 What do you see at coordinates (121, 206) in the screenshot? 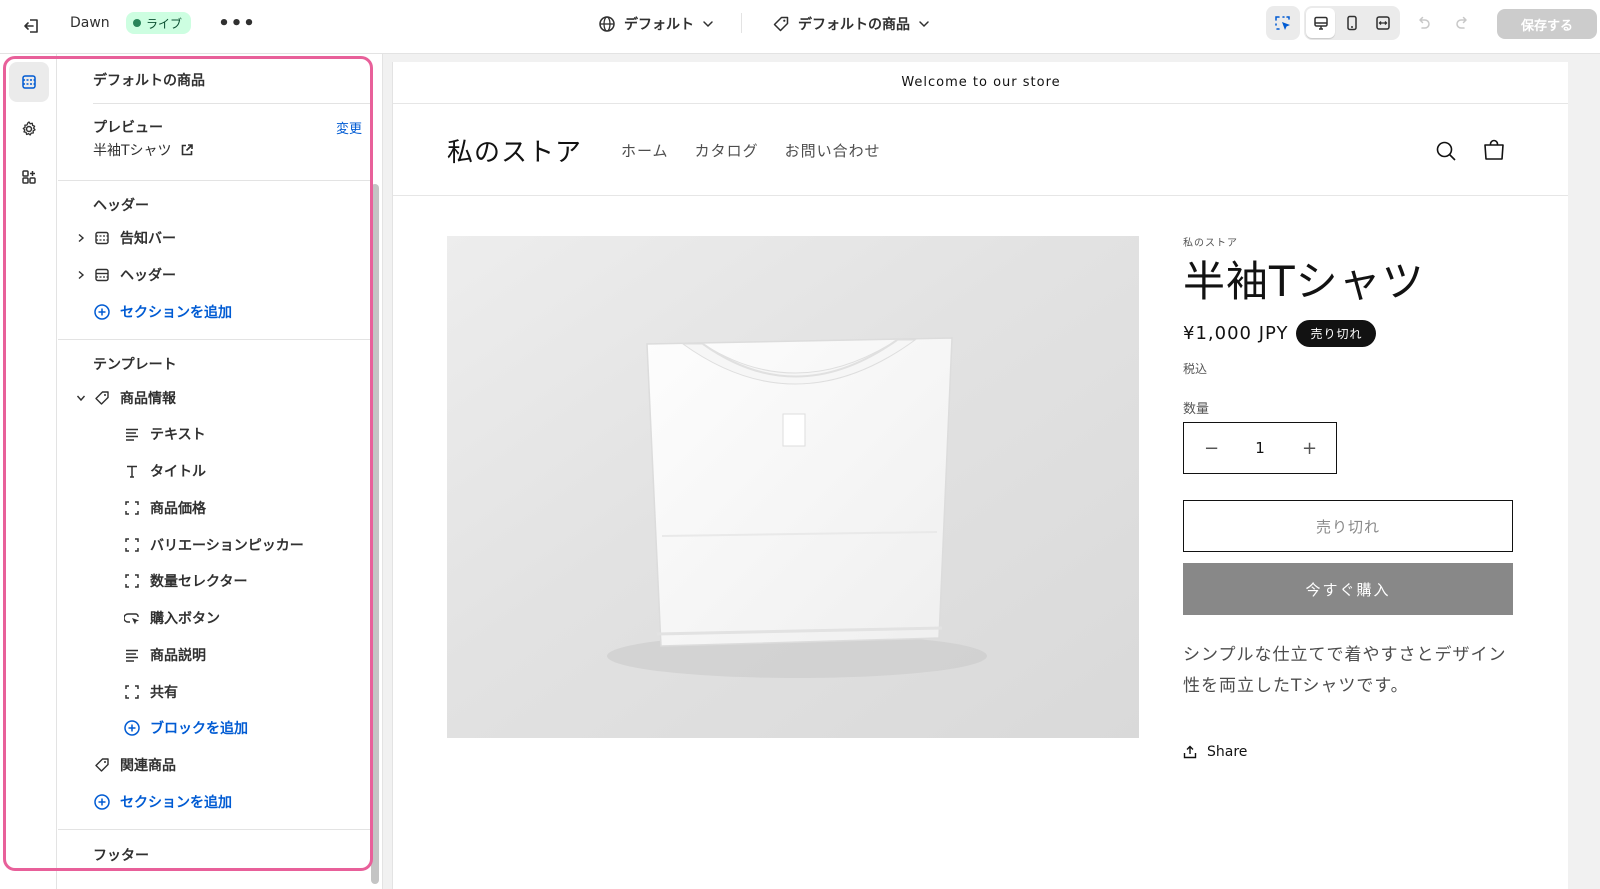
I see `header-group-label: ヘッダー` at bounding box center [121, 206].